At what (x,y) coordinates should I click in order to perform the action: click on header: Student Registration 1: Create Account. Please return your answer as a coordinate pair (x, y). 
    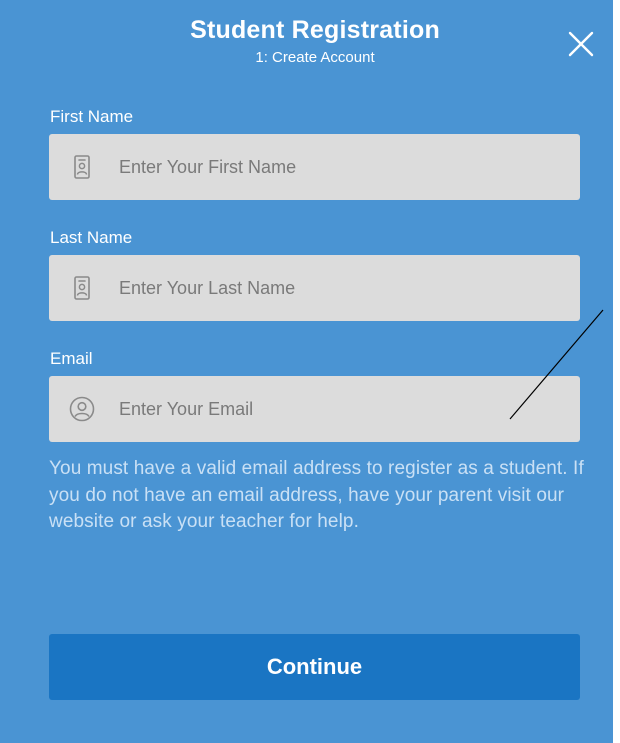
    Looking at the image, I should click on (306, 41).